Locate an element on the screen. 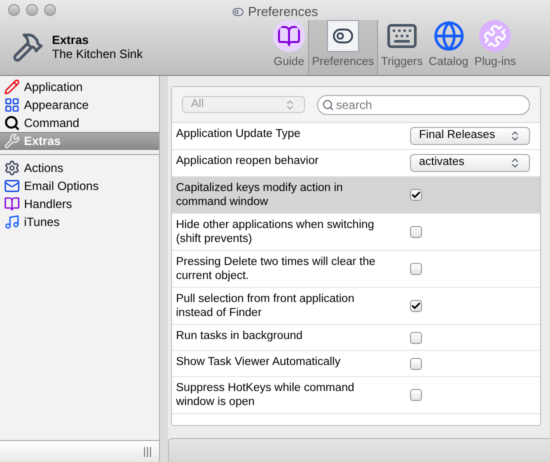 The height and width of the screenshot is (462, 550). globe-icon is located at coordinates (448, 36).